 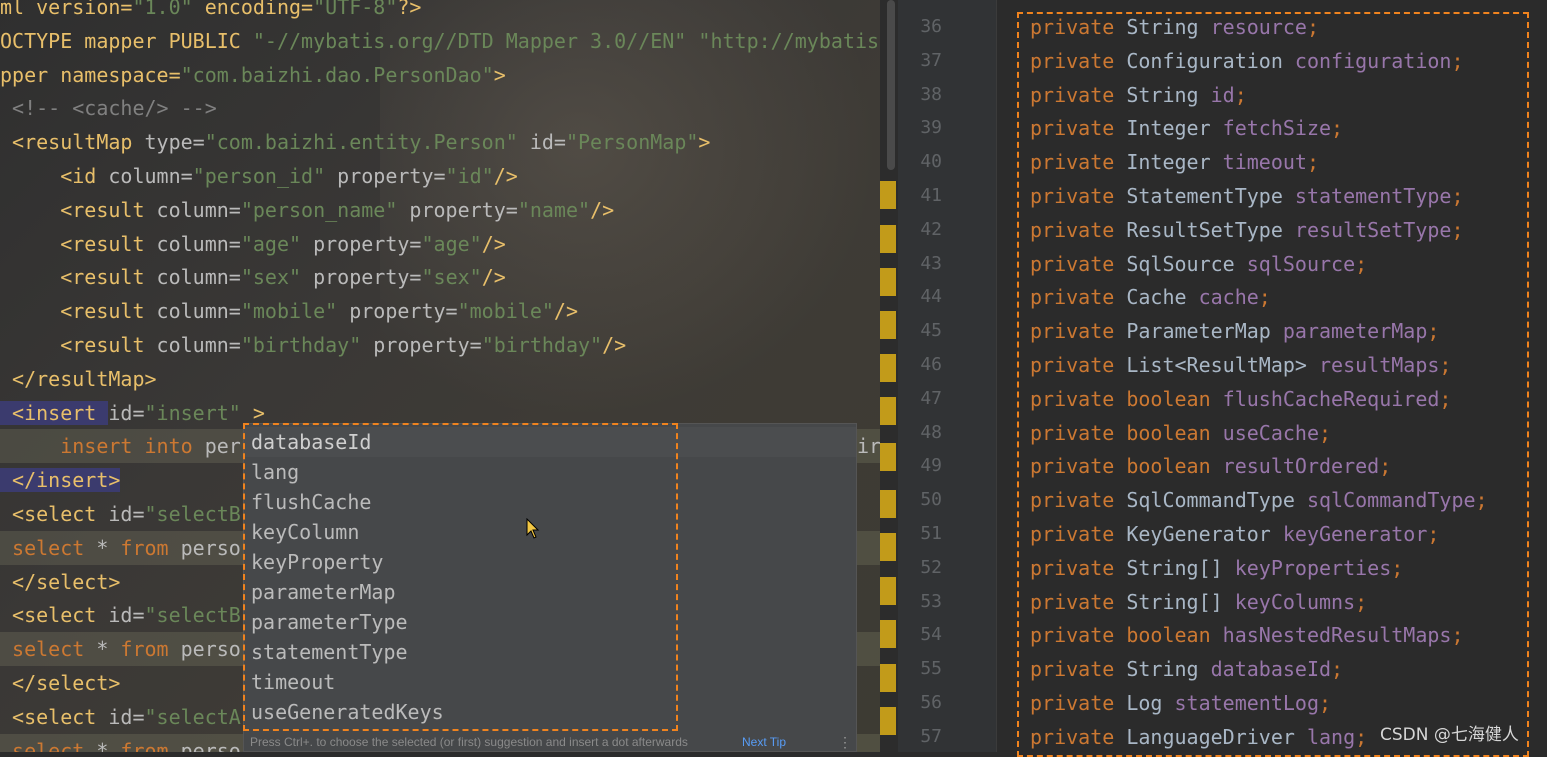 What do you see at coordinates (891, 85) in the screenshot?
I see `scrollbar-thumb` at bounding box center [891, 85].